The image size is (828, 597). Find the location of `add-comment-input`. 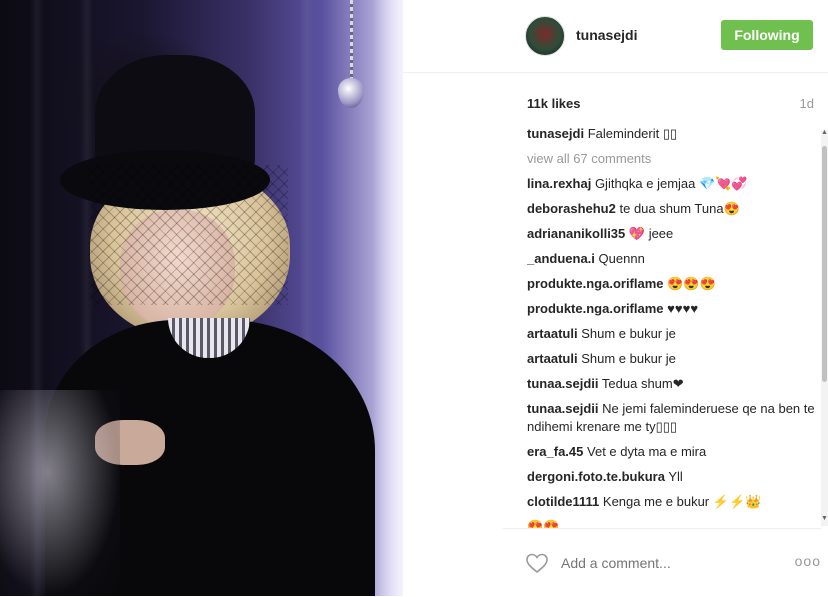

add-comment-input is located at coordinates (661, 563).